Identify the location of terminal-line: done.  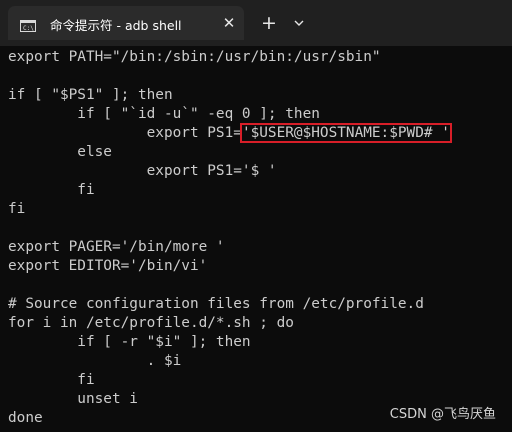
(25, 418).